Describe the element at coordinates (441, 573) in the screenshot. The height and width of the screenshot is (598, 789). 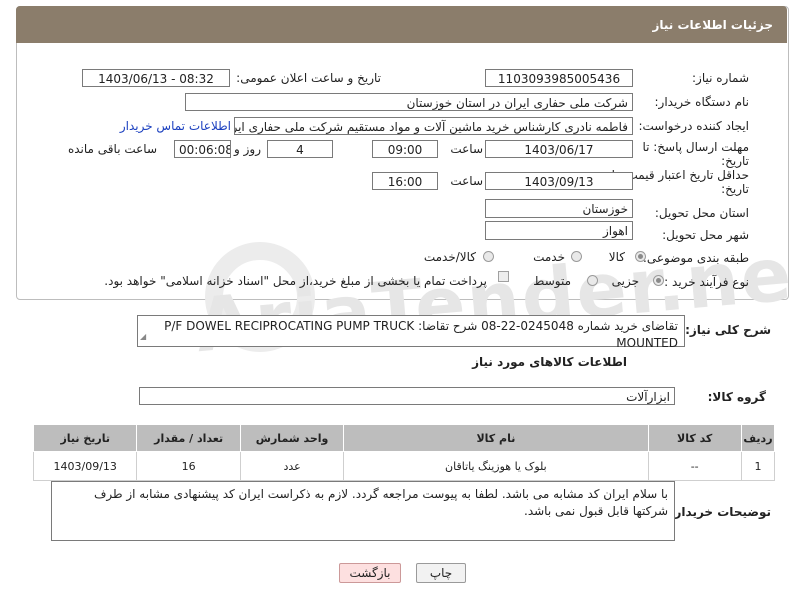
I see `print-button: چاپ` at that location.